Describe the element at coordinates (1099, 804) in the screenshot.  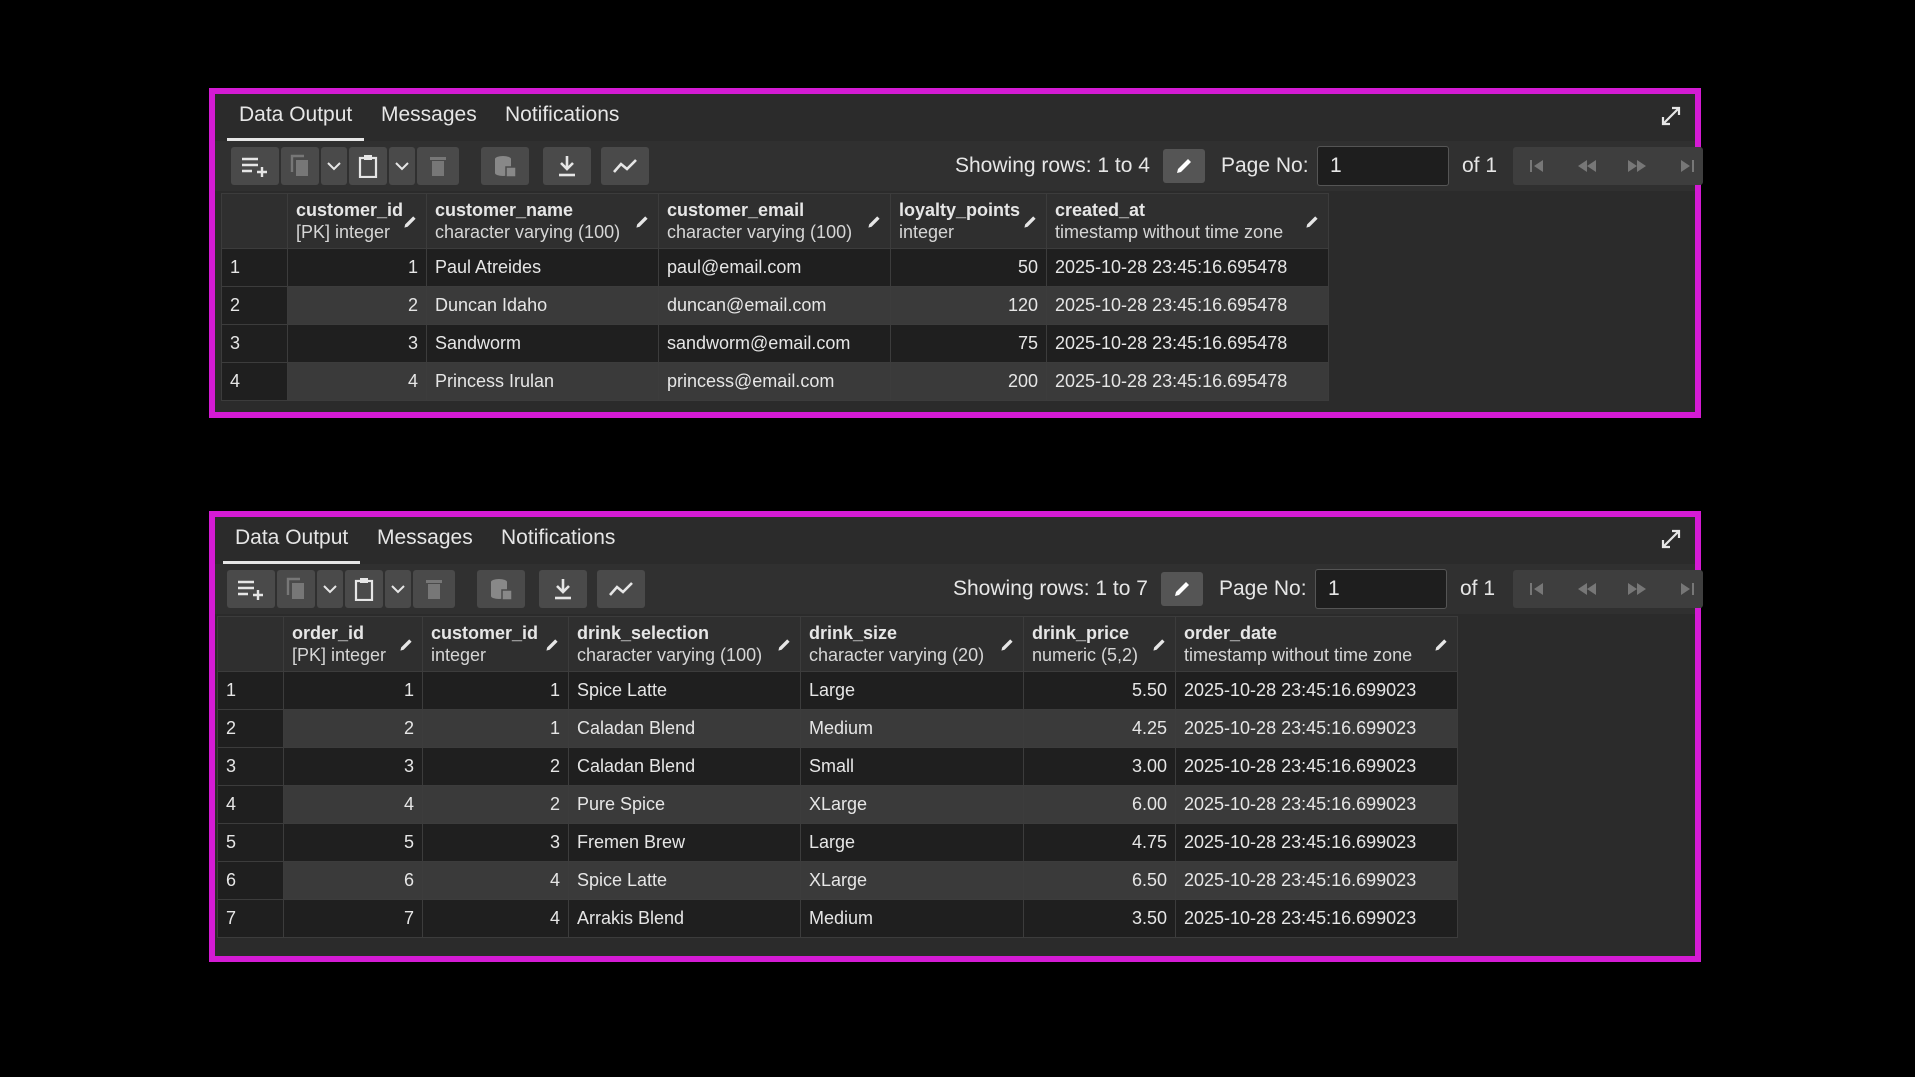
I see `table-cell: 6.00` at that location.